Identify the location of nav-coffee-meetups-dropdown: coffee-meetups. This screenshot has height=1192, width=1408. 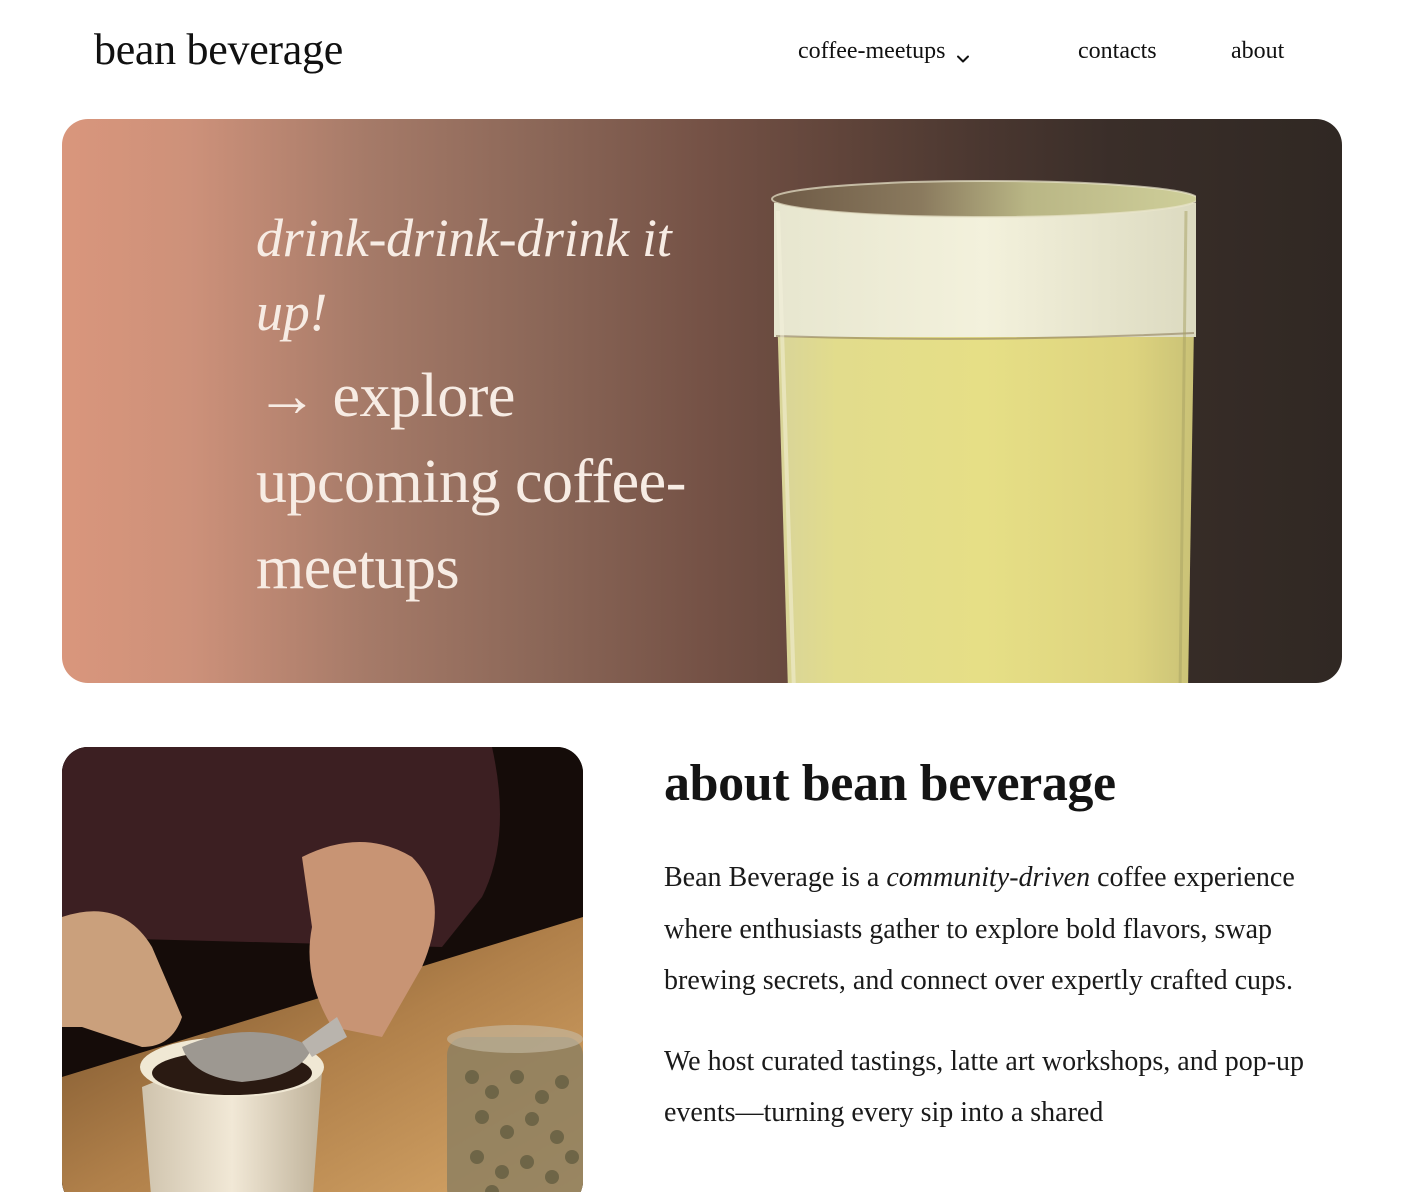
(884, 51).